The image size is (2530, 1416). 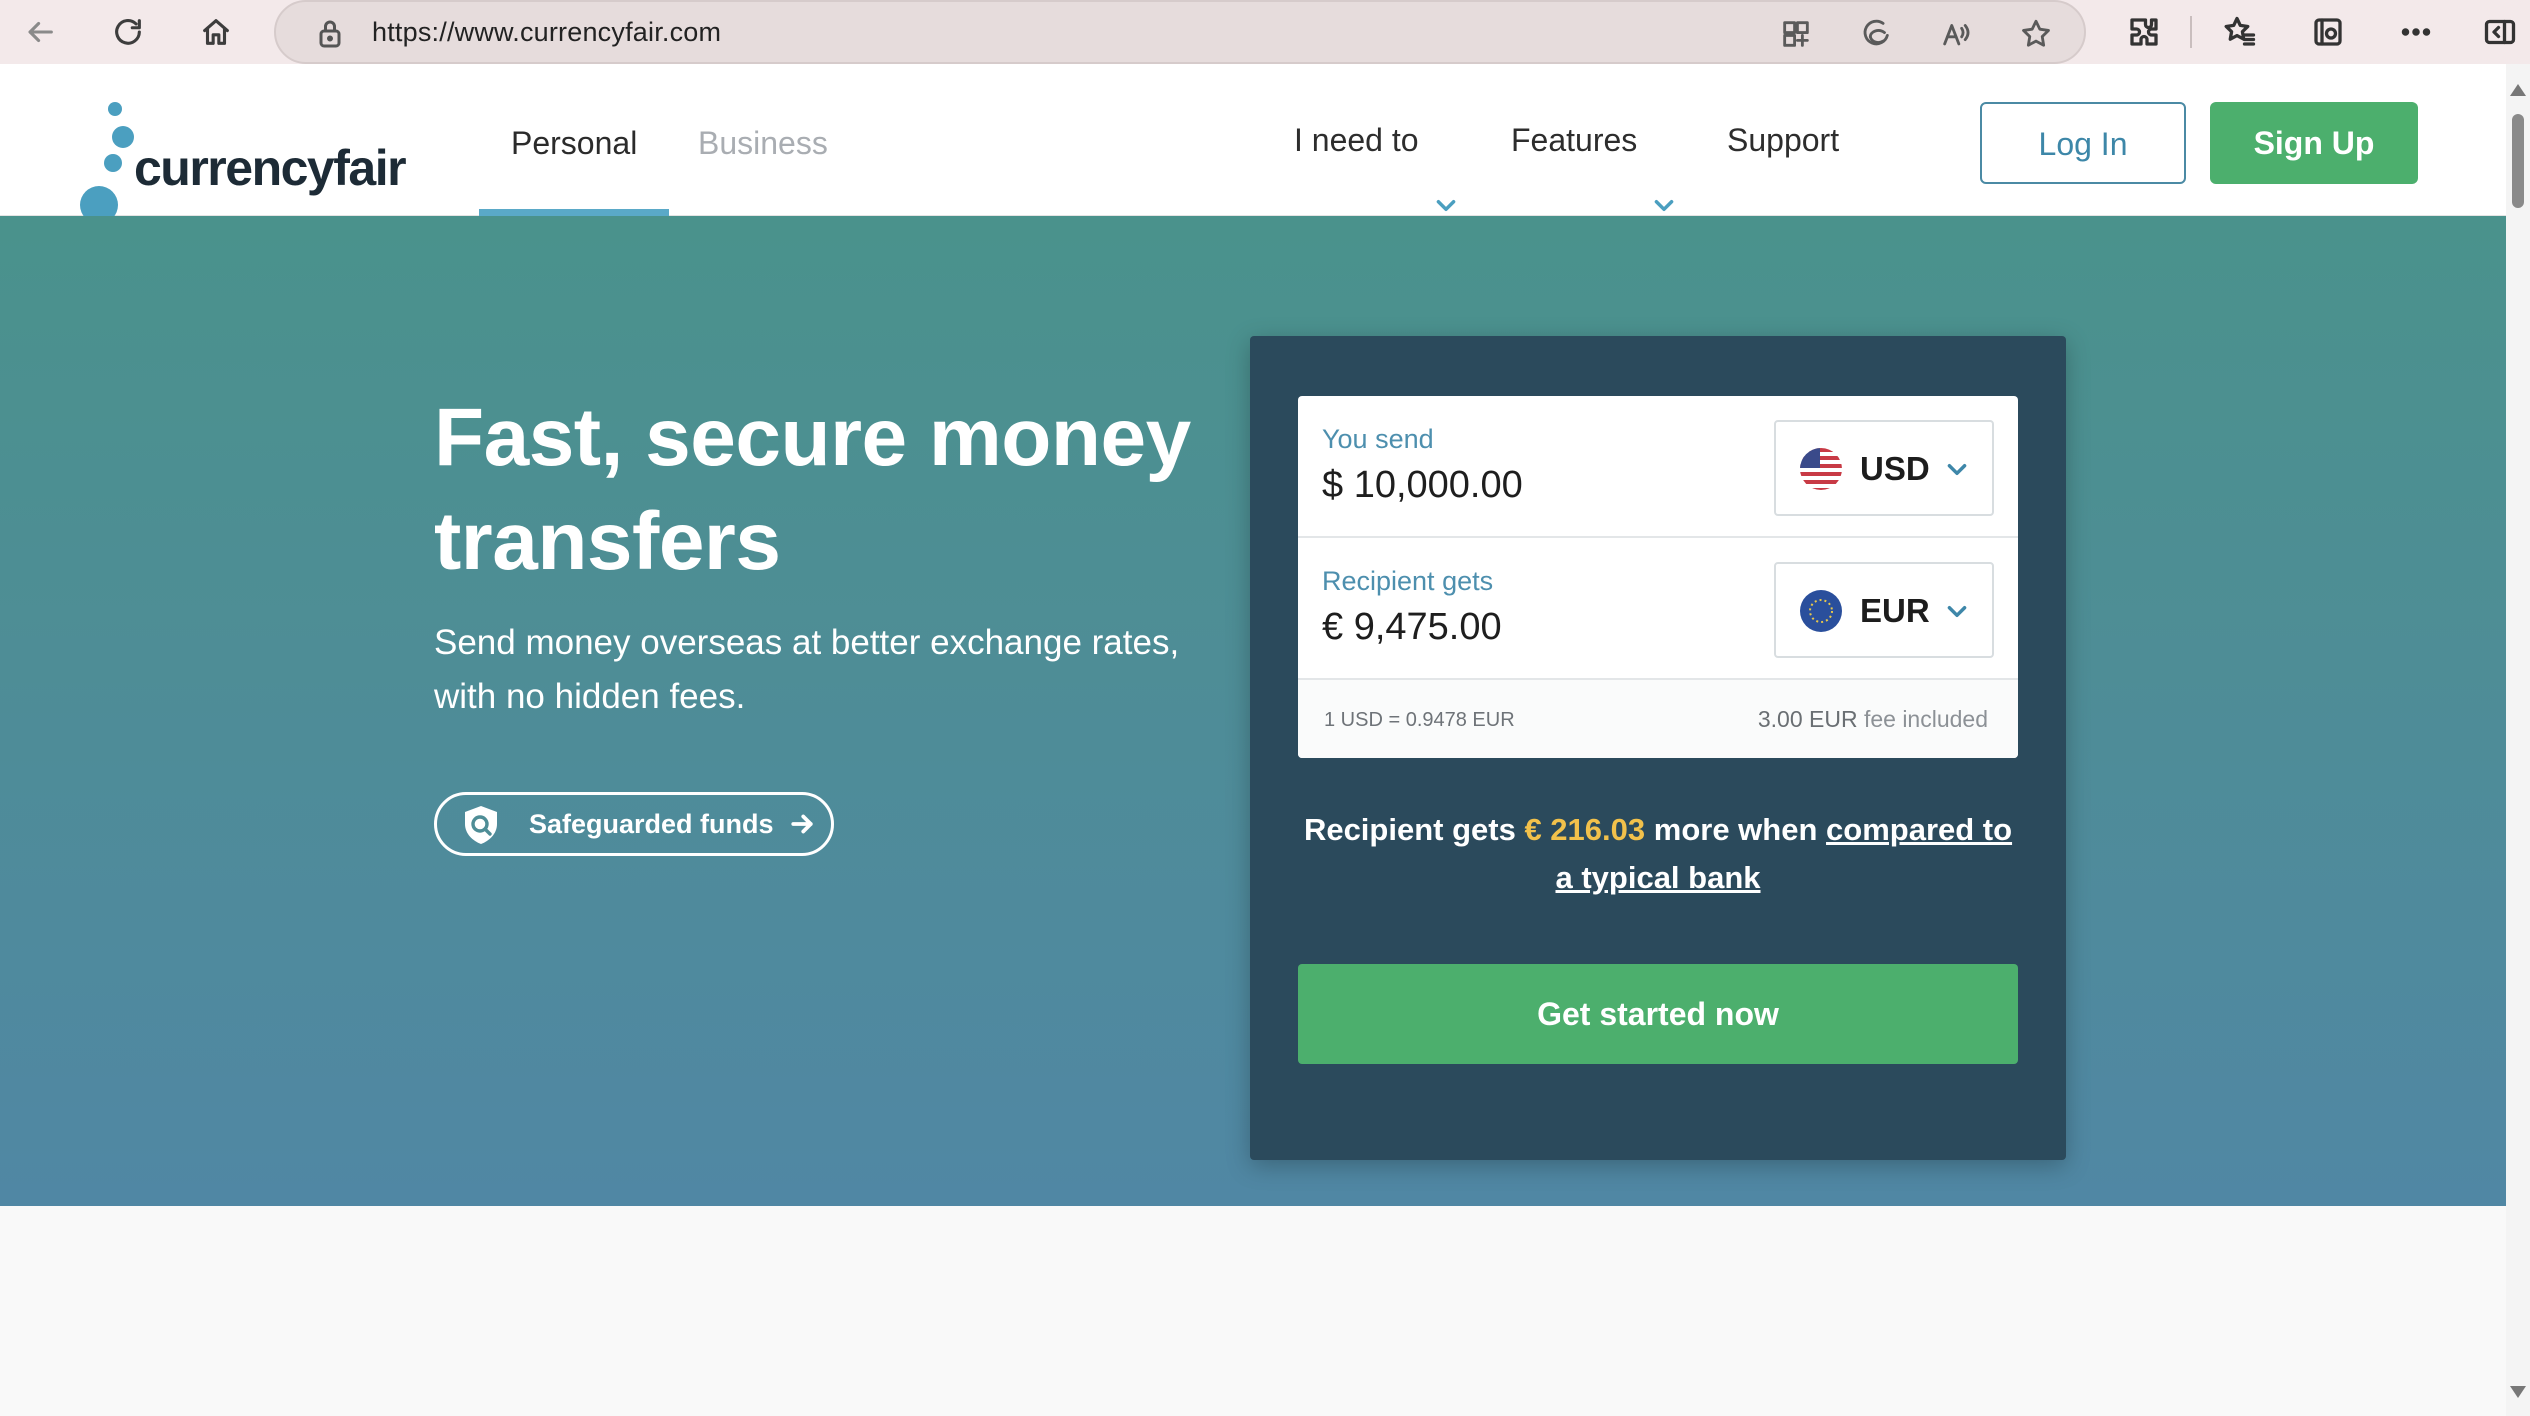 What do you see at coordinates (2518, 90) in the screenshot?
I see `scroll-up-icon` at bounding box center [2518, 90].